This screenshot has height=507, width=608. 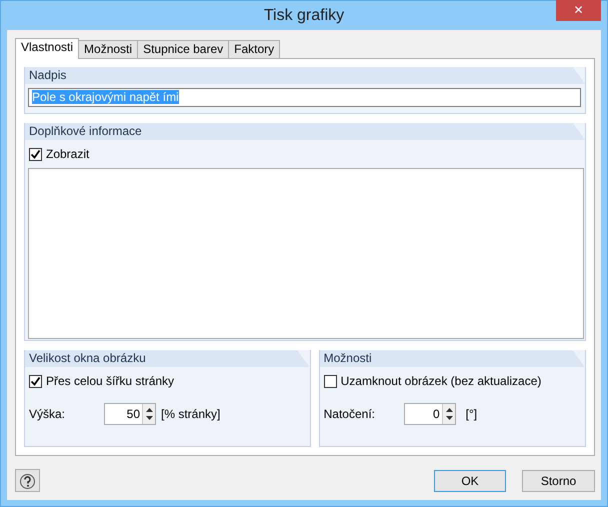 What do you see at coordinates (167, 359) in the screenshot?
I see `group-header: Velikost okna obrázku` at bounding box center [167, 359].